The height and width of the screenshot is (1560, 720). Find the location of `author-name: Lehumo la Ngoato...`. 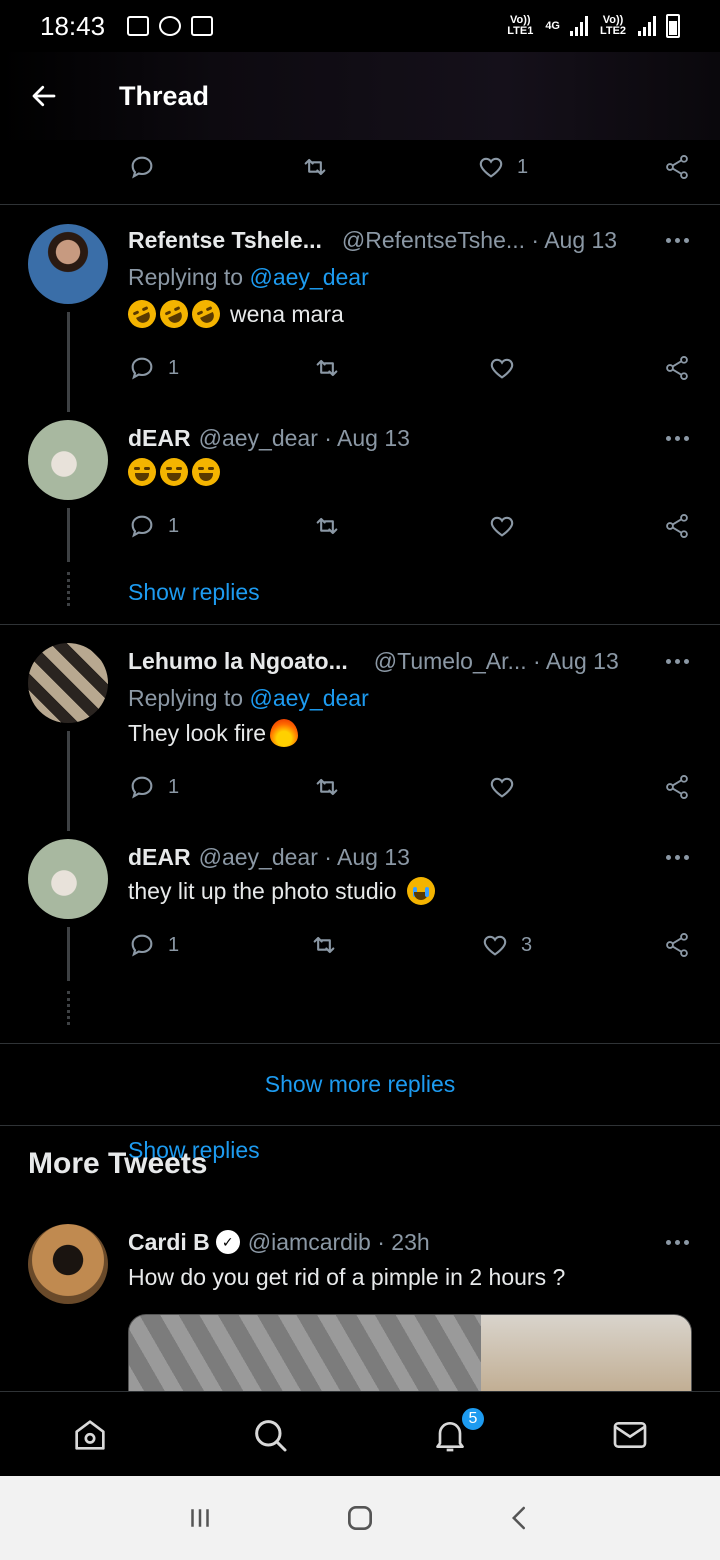

author-name: Lehumo la Ngoato... is located at coordinates (238, 661).